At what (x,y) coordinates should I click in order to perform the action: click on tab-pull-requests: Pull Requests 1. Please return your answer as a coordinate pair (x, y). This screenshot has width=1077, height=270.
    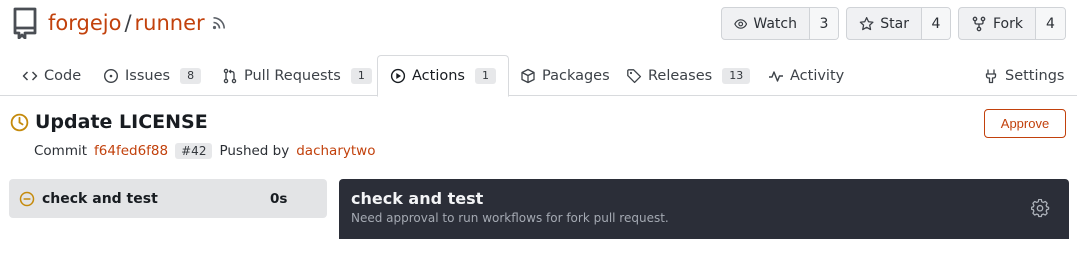
    Looking at the image, I should click on (297, 75).